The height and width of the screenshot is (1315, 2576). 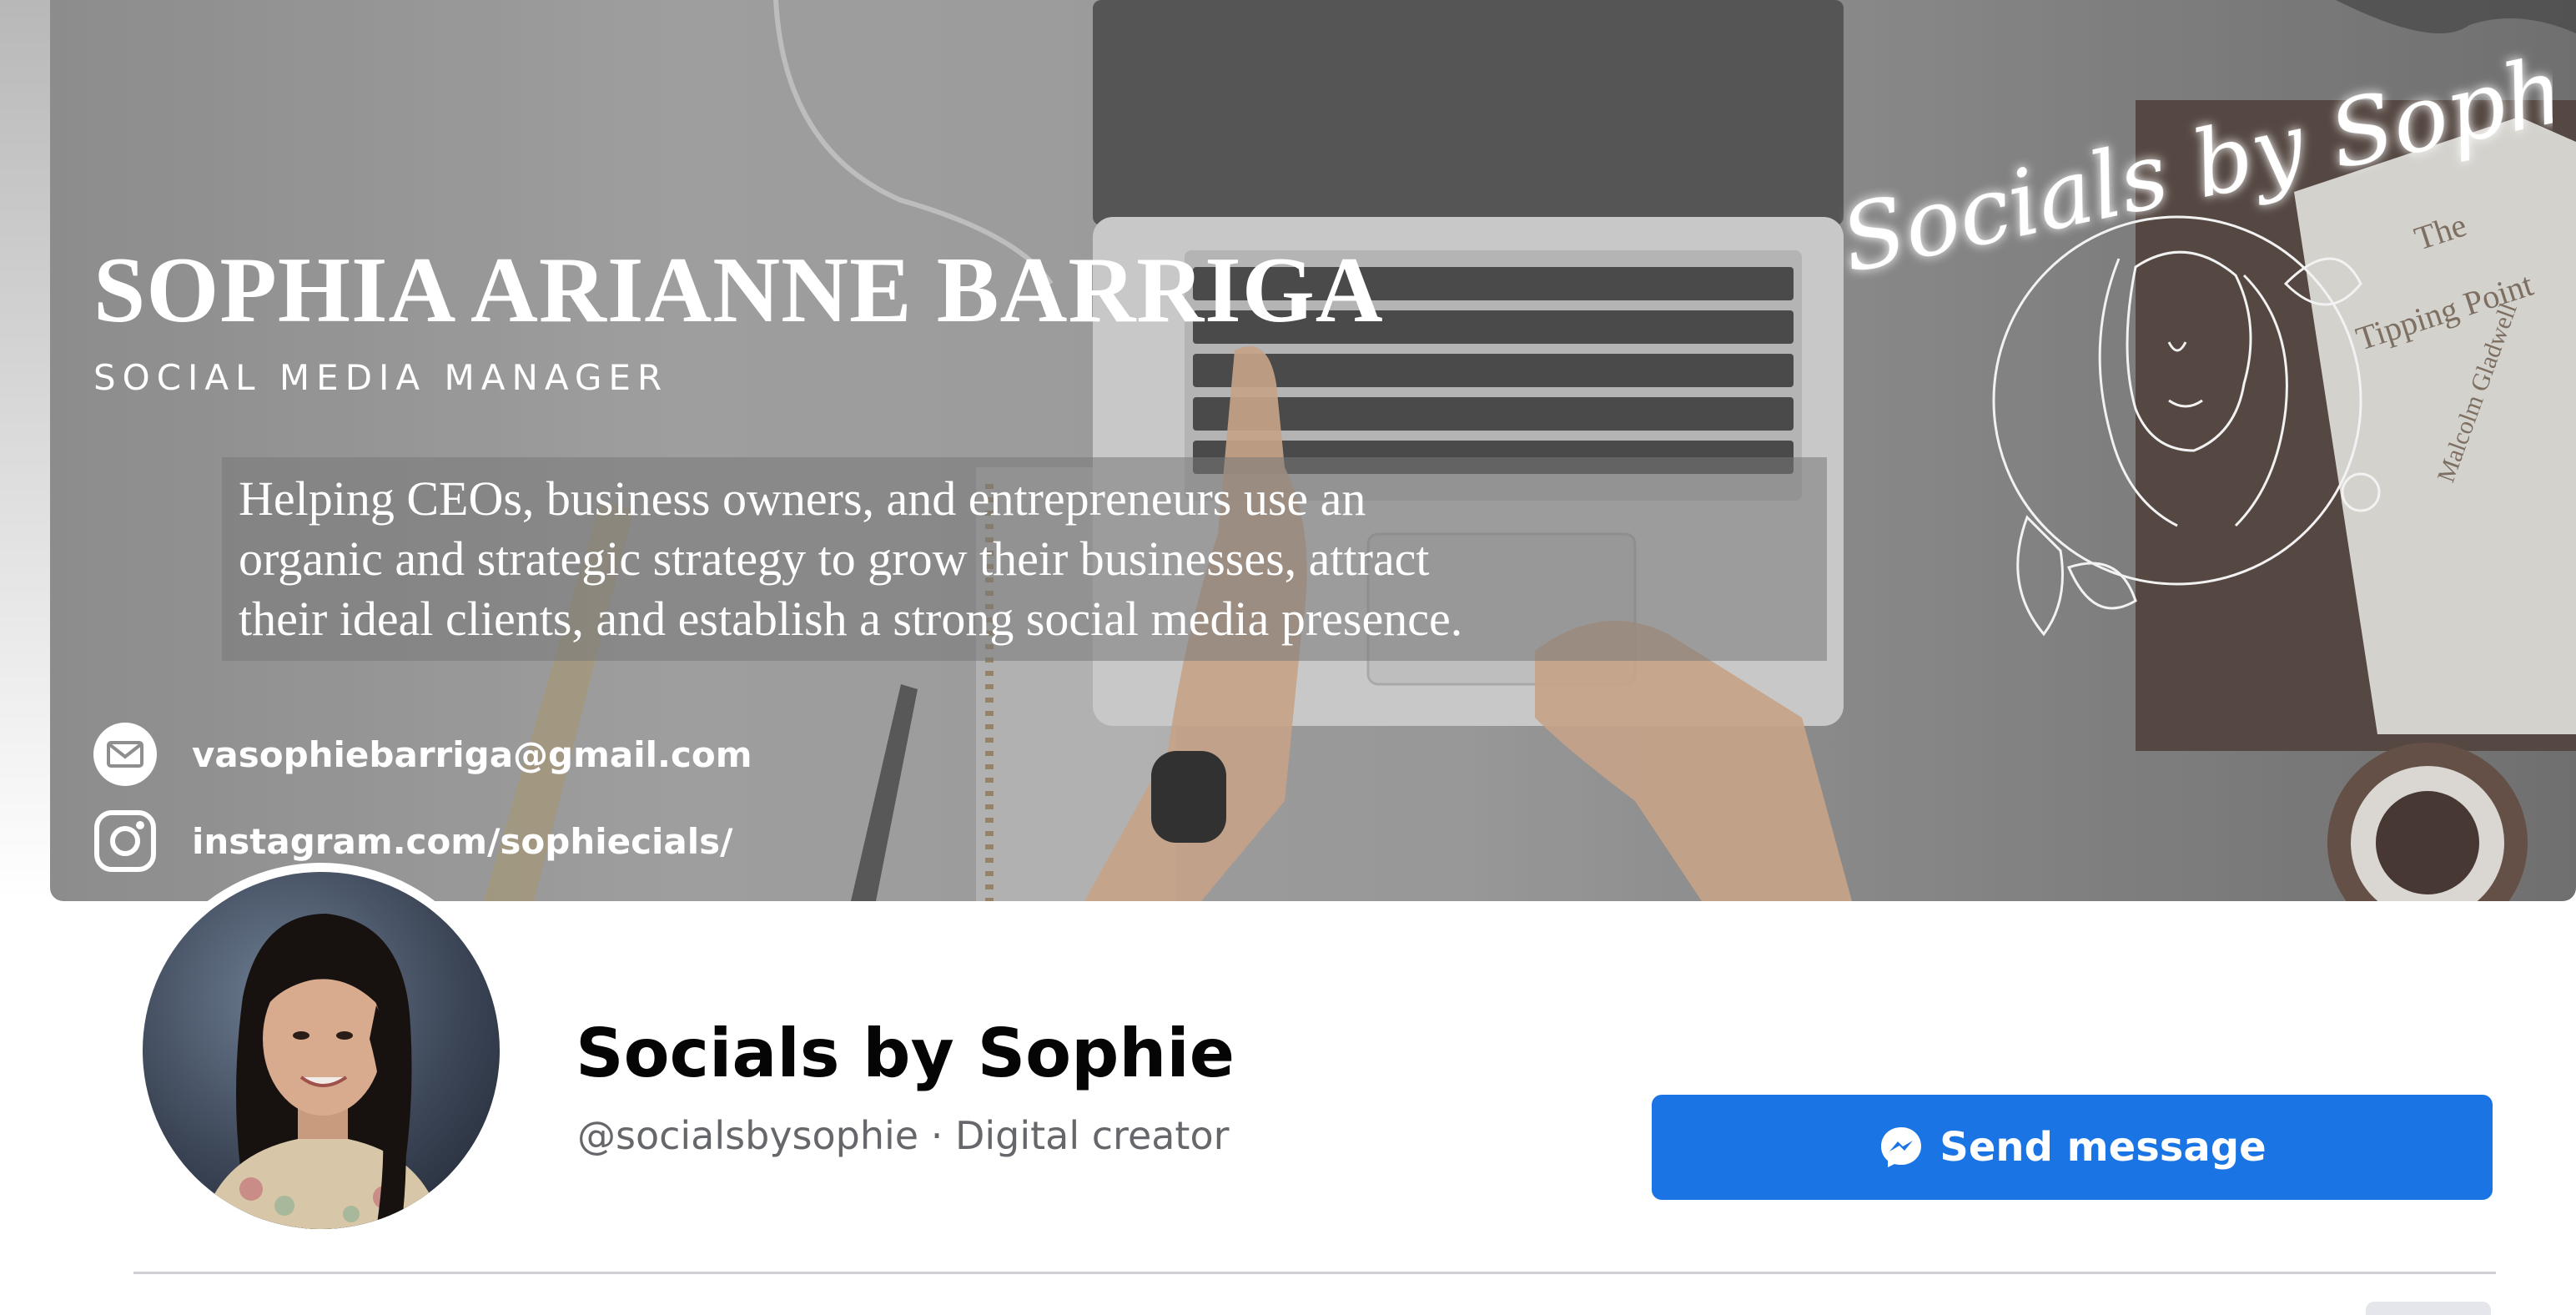 I want to click on svg-text: Socials by Sophie, so click(x=2192, y=158).